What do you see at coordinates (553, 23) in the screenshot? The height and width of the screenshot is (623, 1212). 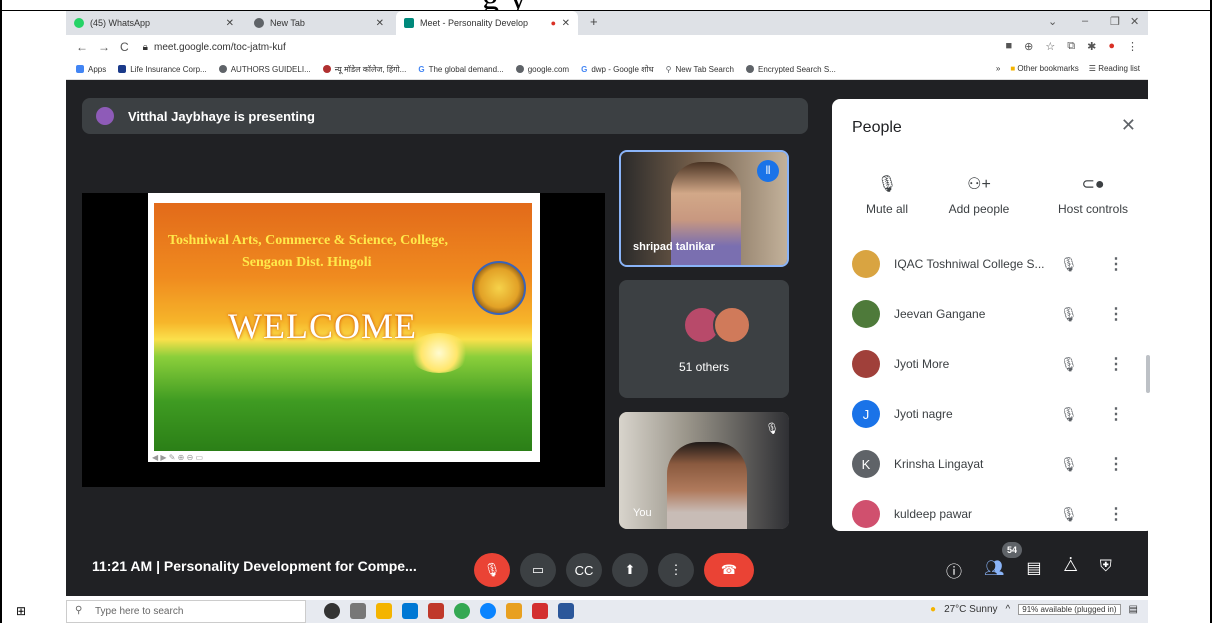 I see `recording-icon: ●` at bounding box center [553, 23].